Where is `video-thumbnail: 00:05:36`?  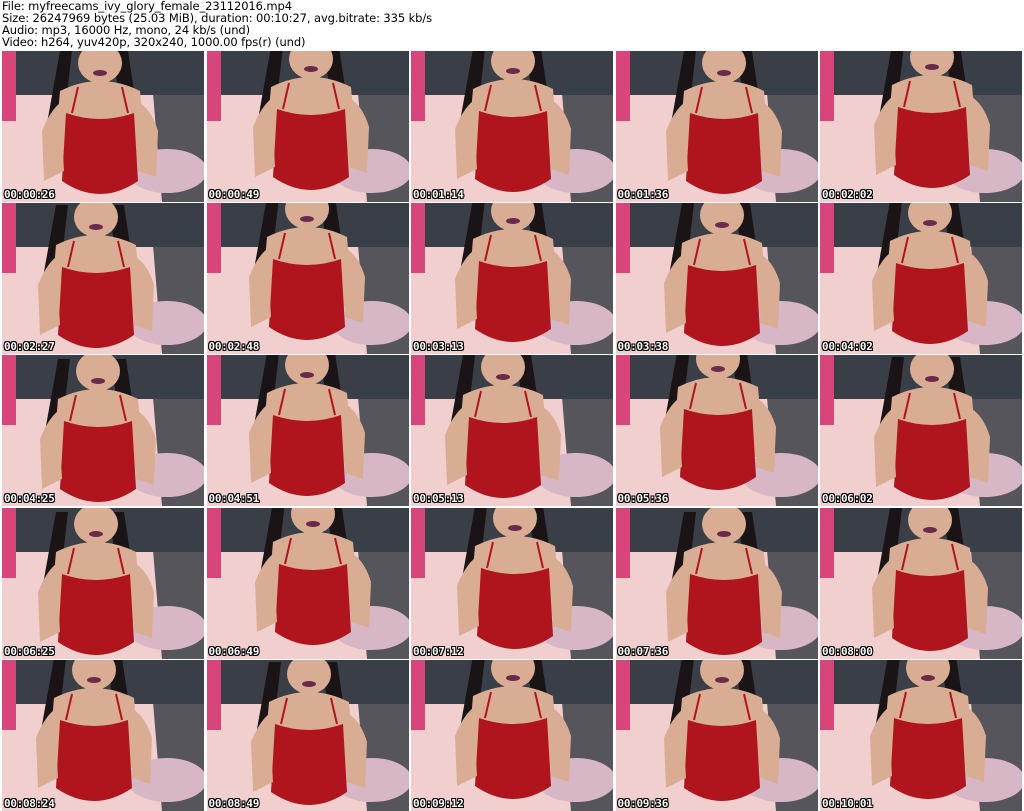 video-thumbnail: 00:05:36 is located at coordinates (716, 431).